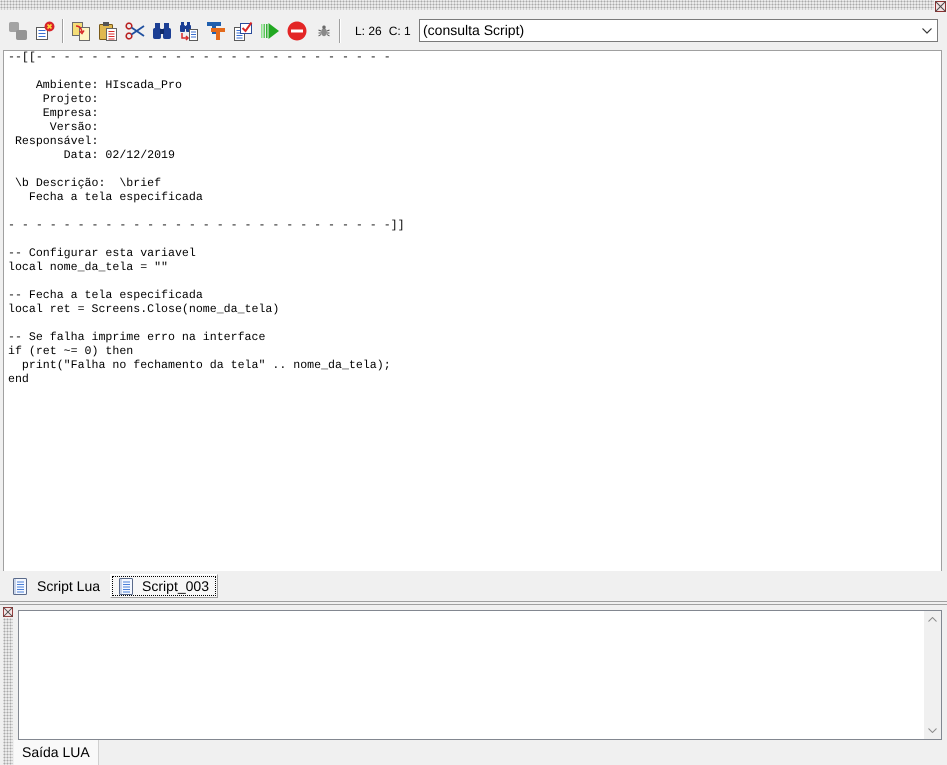  I want to click on copy-icon, so click(81, 30).